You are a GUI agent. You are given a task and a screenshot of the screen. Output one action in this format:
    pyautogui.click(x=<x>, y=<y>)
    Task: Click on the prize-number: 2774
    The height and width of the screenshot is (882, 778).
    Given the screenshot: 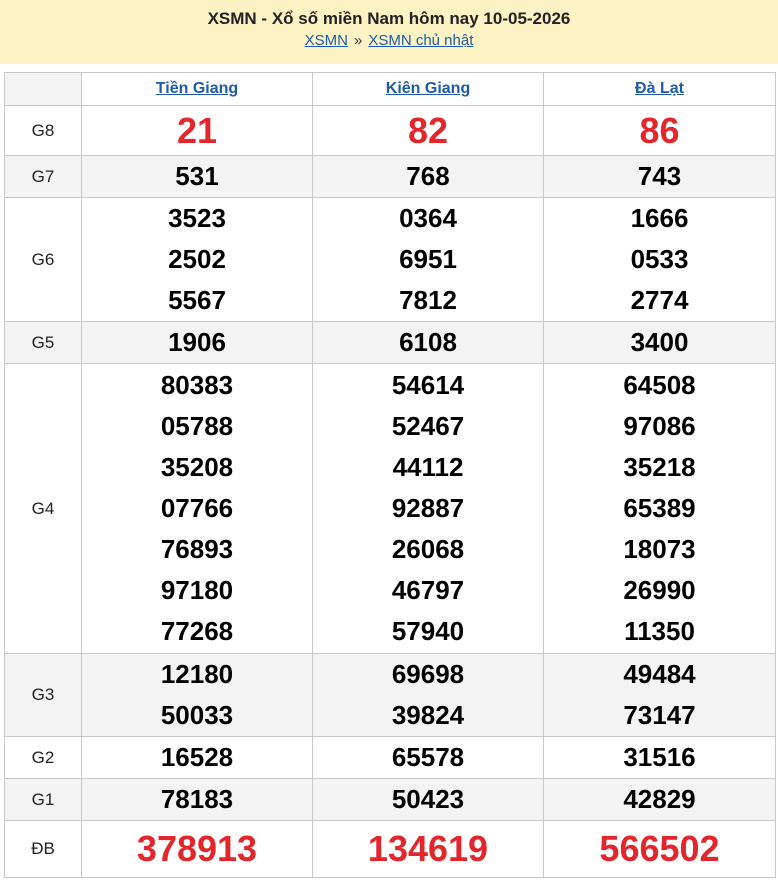 What is the action you would take?
    pyautogui.click(x=659, y=300)
    